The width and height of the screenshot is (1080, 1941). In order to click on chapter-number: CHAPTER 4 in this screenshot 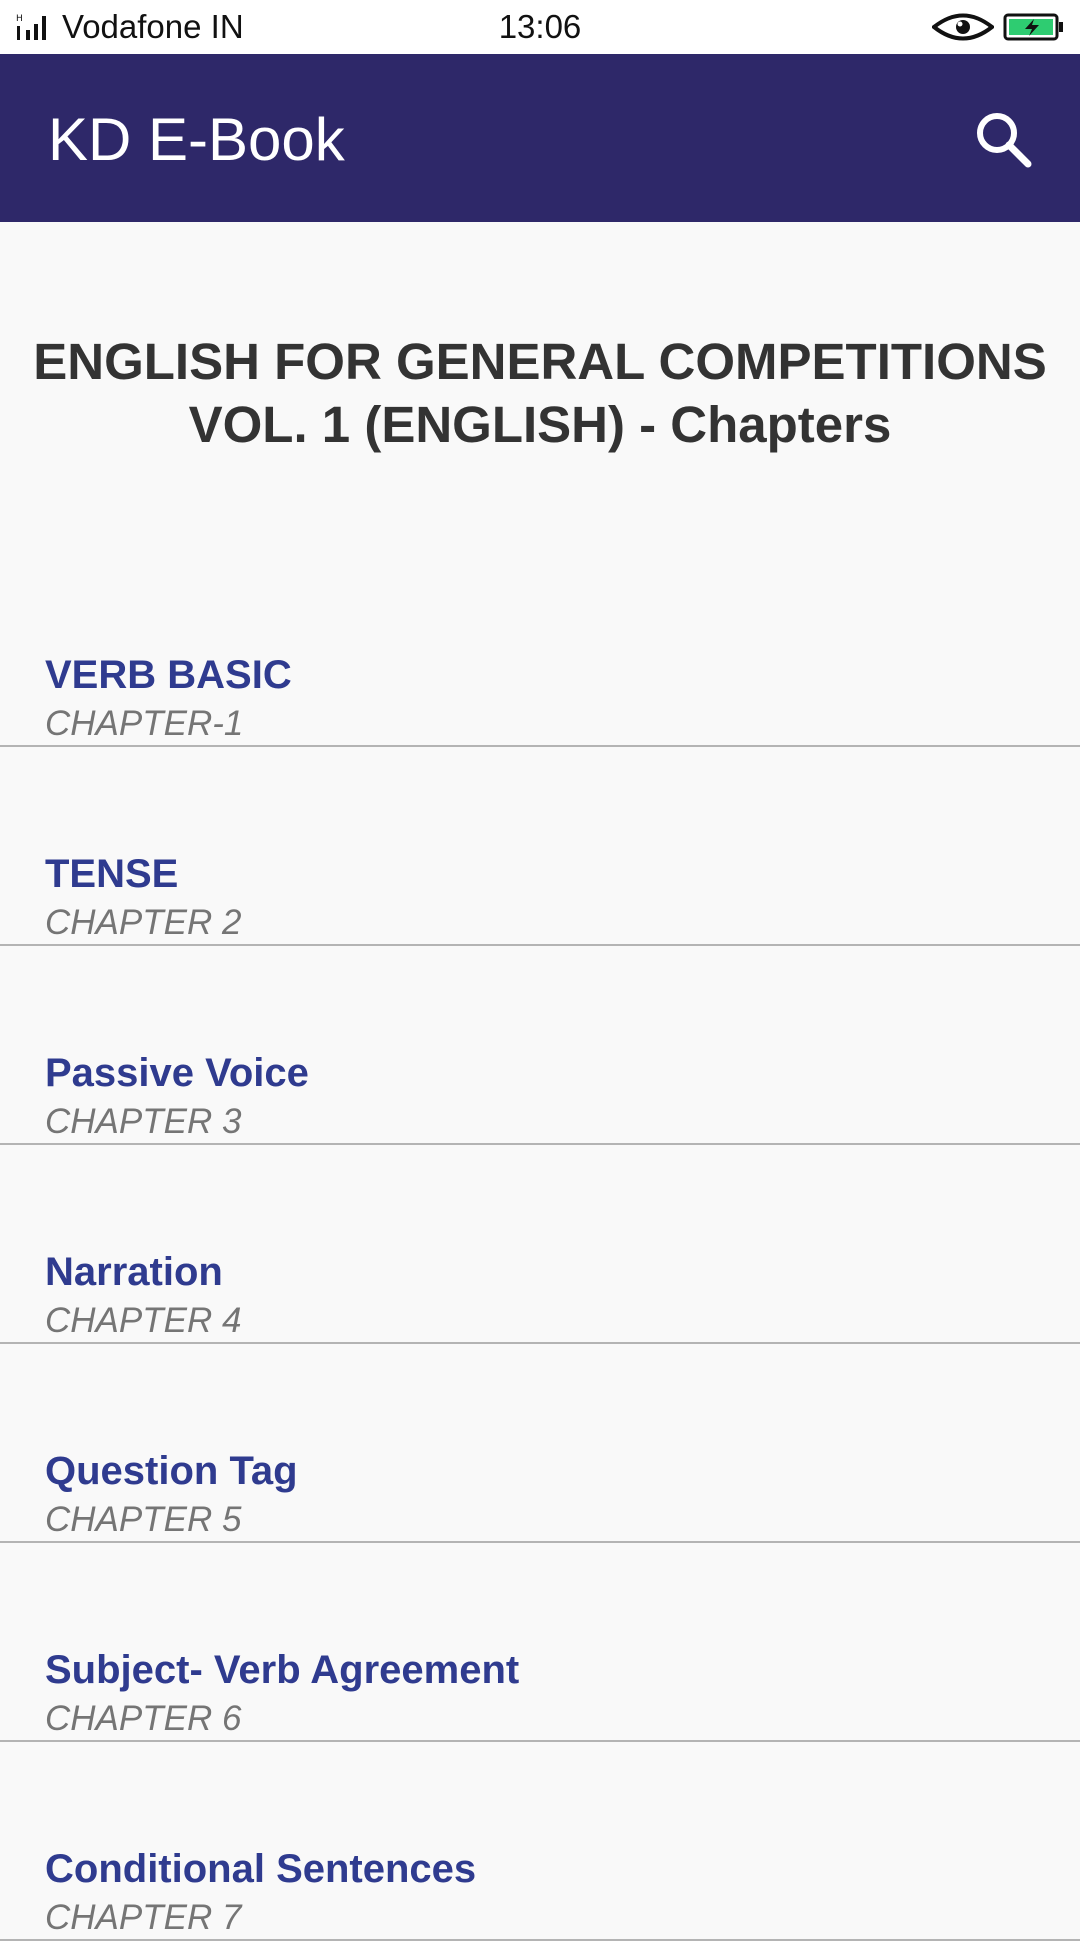, I will do `click(143, 1320)`.